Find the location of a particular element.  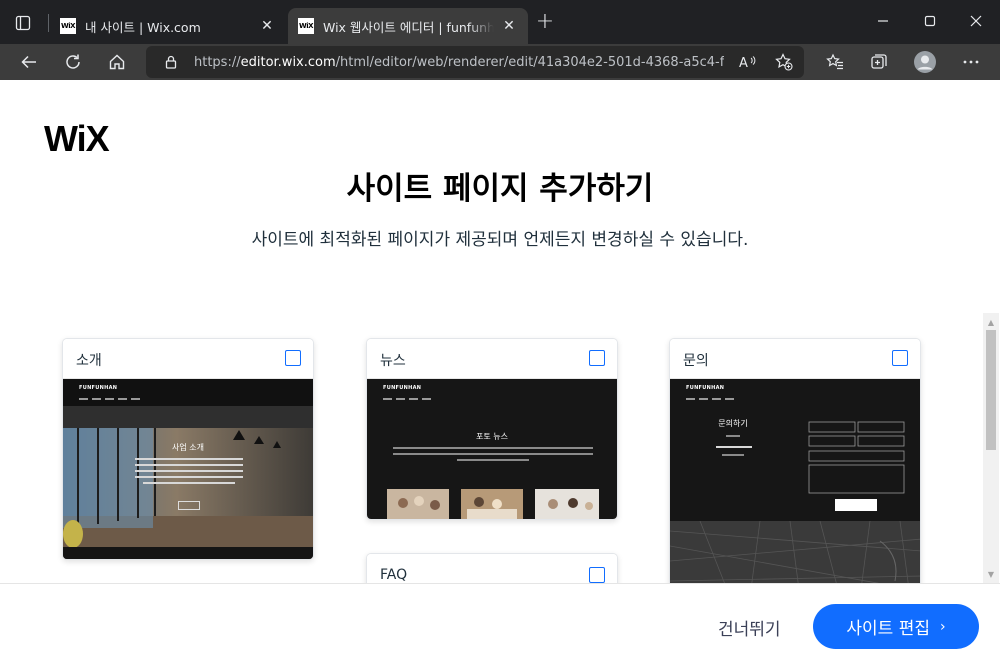

read-aloud-icon: A is located at coordinates (748, 62).